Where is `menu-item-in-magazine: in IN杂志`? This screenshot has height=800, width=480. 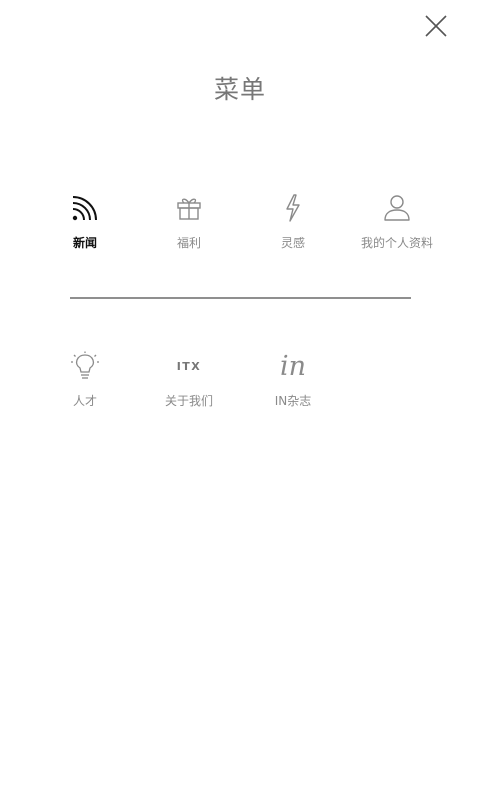 menu-item-in-magazine: in IN杂志 is located at coordinates (293, 386).